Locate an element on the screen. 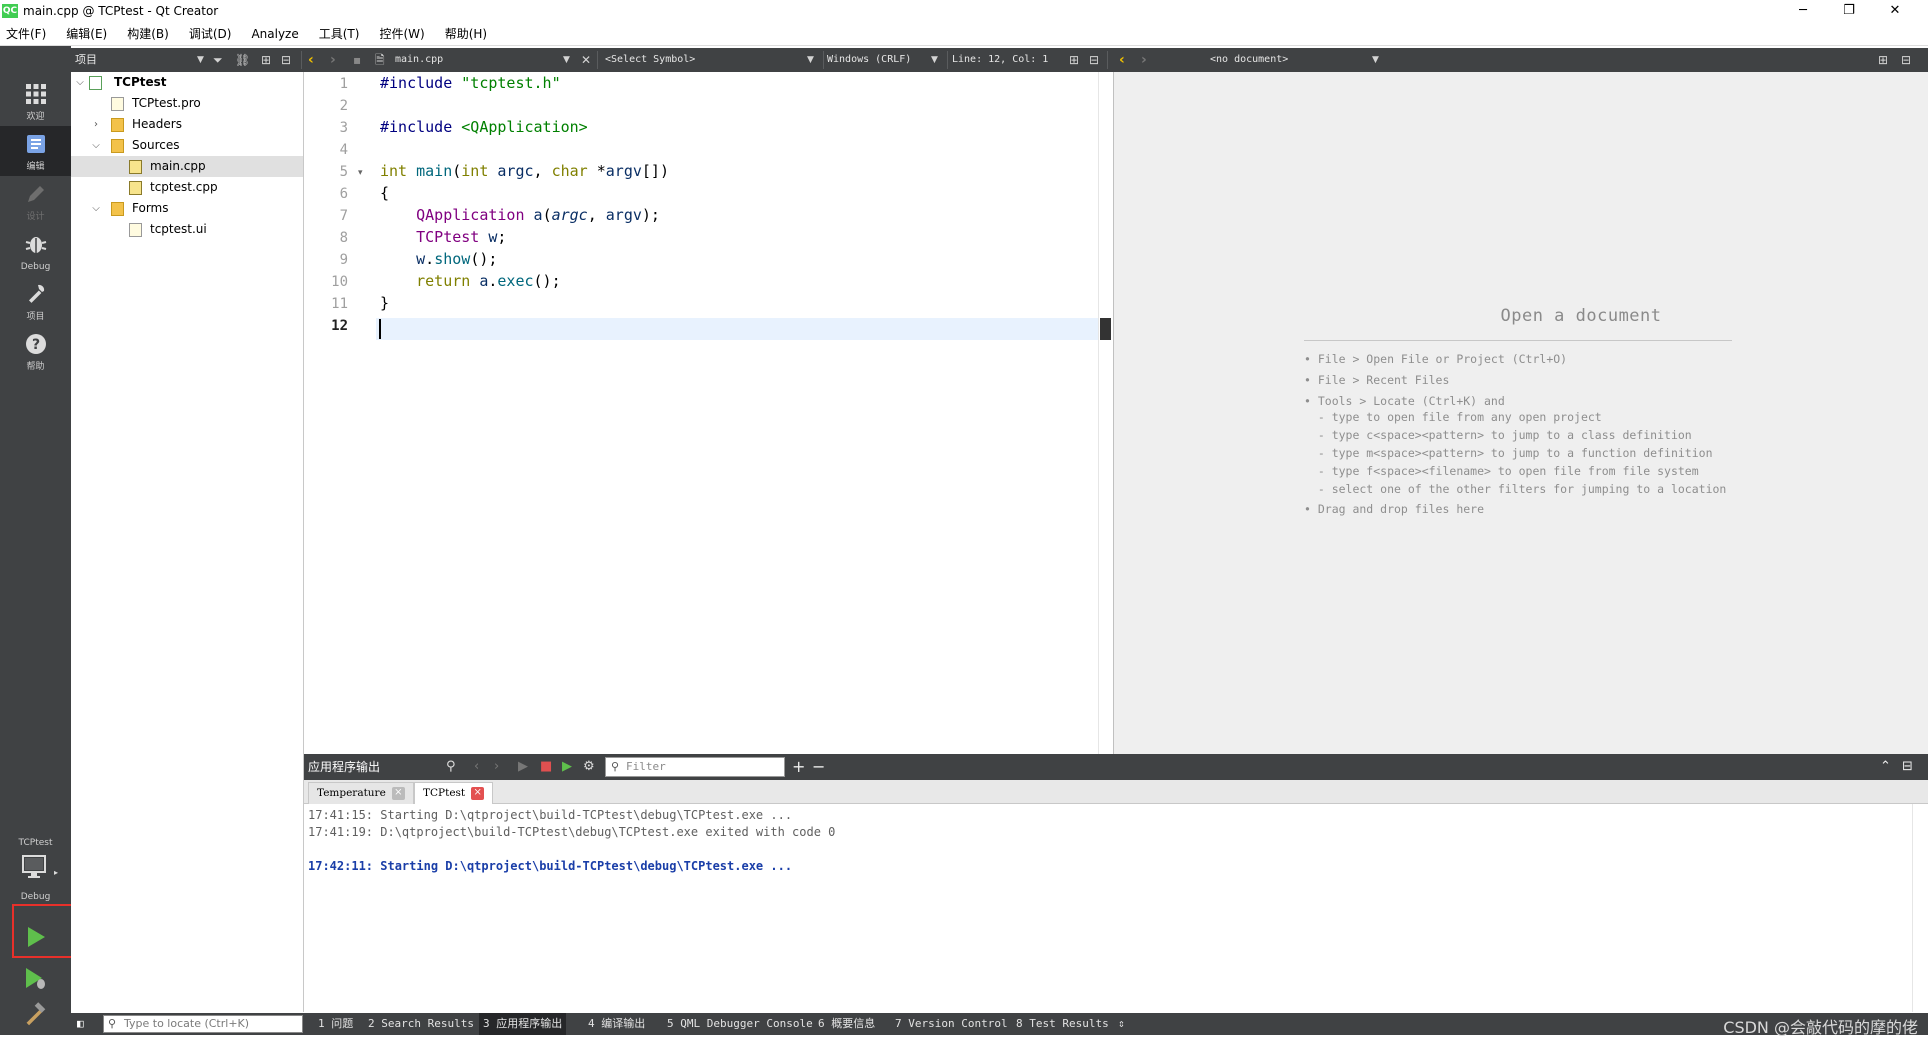 The image size is (1928, 1048). tree-item-sources: ⌵ Sources is located at coordinates (187, 145).